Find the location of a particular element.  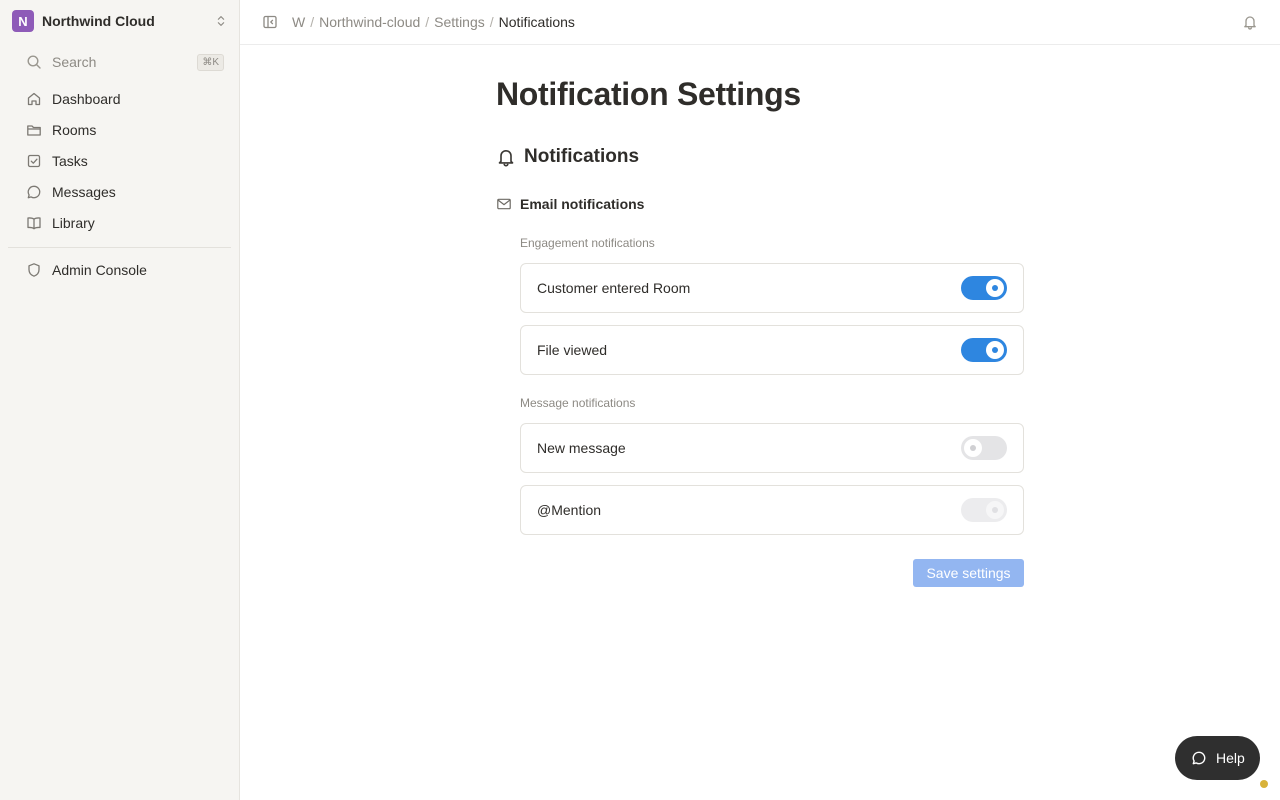

email-notifications-title: Email notifications is located at coordinates (582, 204).